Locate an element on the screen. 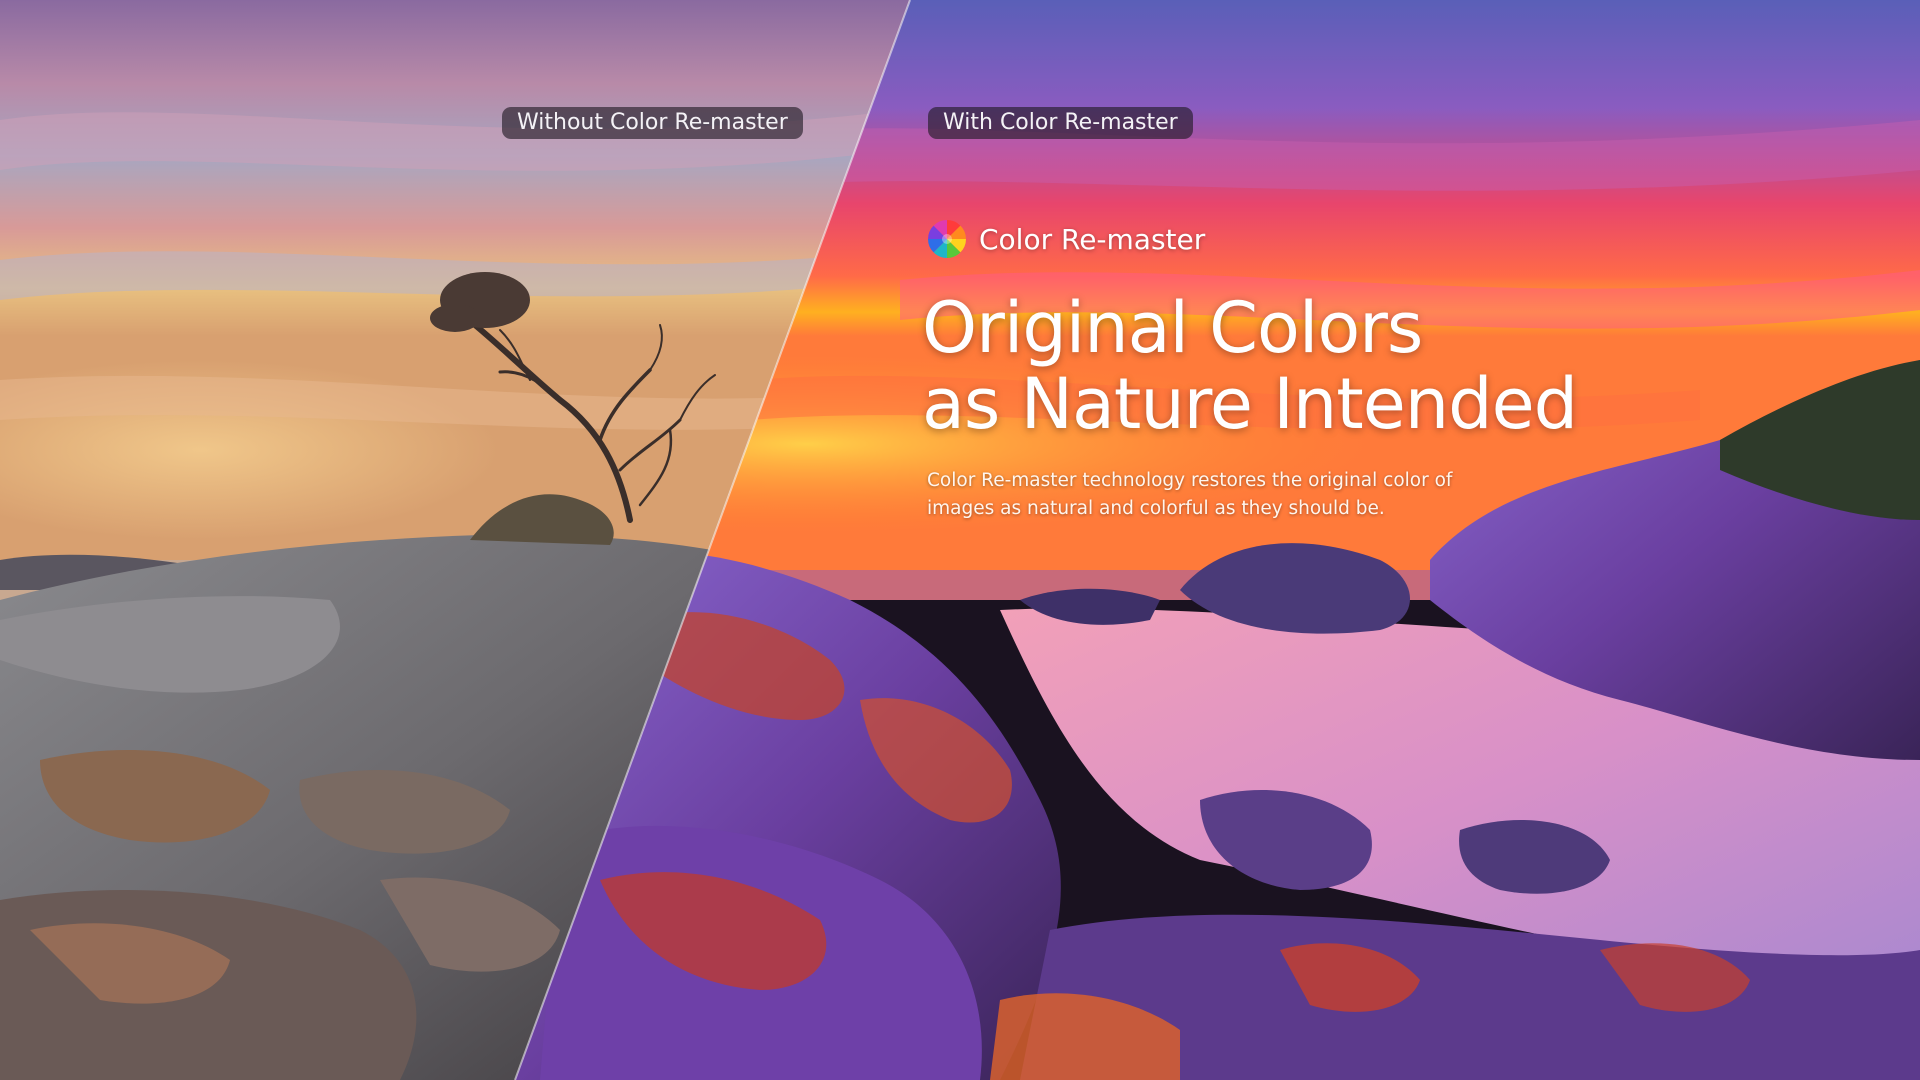  headline-line-2: as Nature Intended is located at coordinates (1250, 404).